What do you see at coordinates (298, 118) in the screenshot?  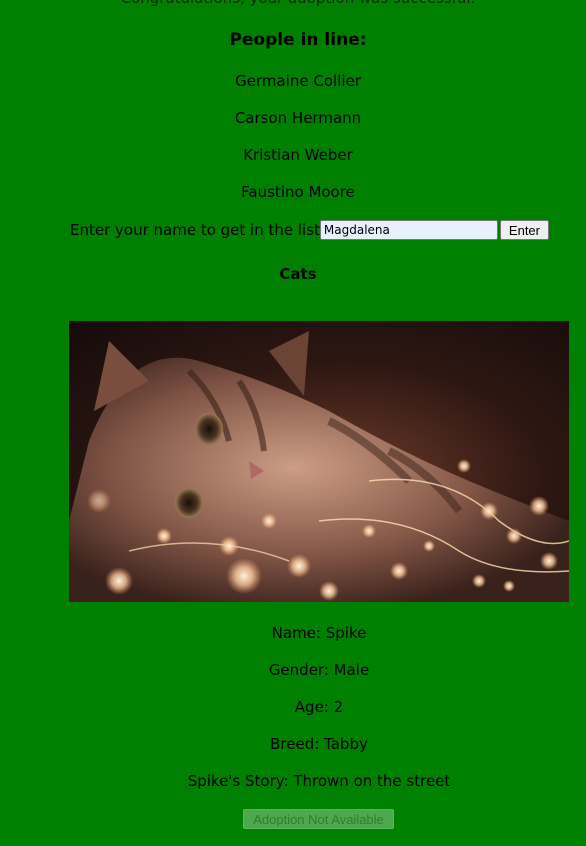 I see `queue-person: Carson Hermann` at bounding box center [298, 118].